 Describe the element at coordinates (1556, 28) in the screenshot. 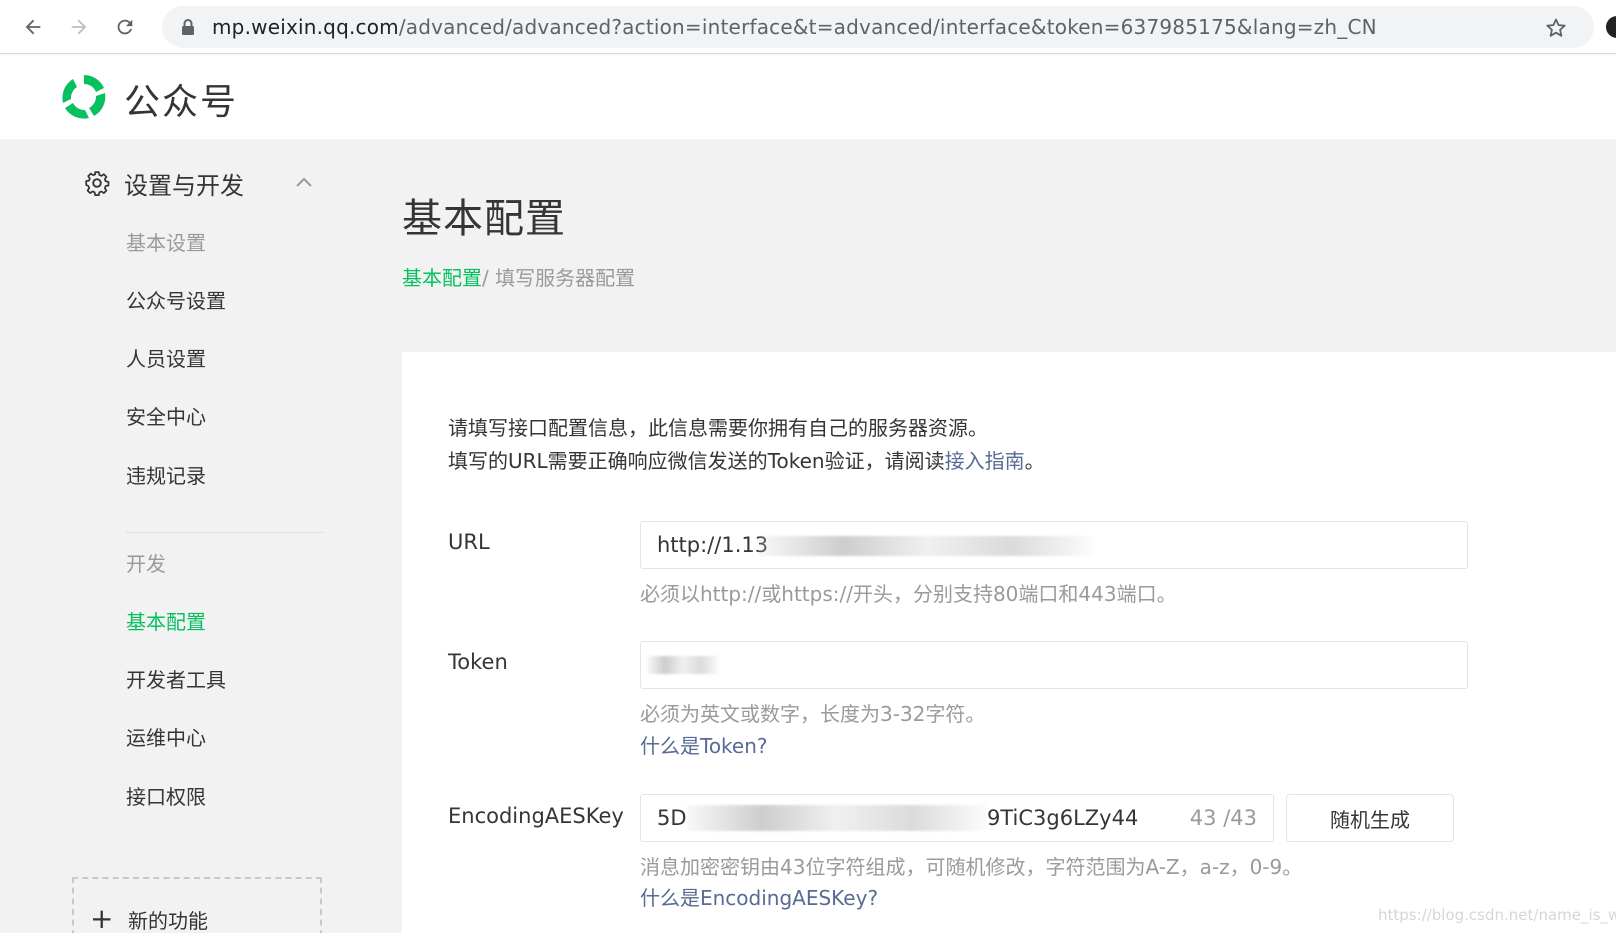

I see `bookmark-star-icon` at that location.